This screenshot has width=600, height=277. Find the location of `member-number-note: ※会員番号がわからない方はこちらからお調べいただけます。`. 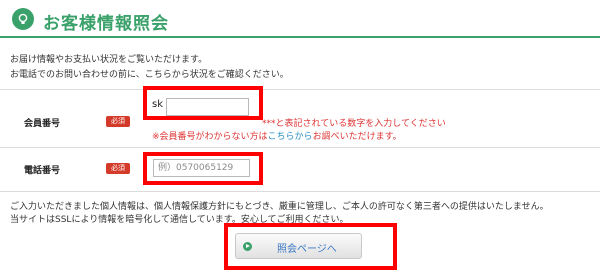

member-number-note: ※会員番号がわからない方はこちらからお調べいただけます。 is located at coordinates (277, 135).